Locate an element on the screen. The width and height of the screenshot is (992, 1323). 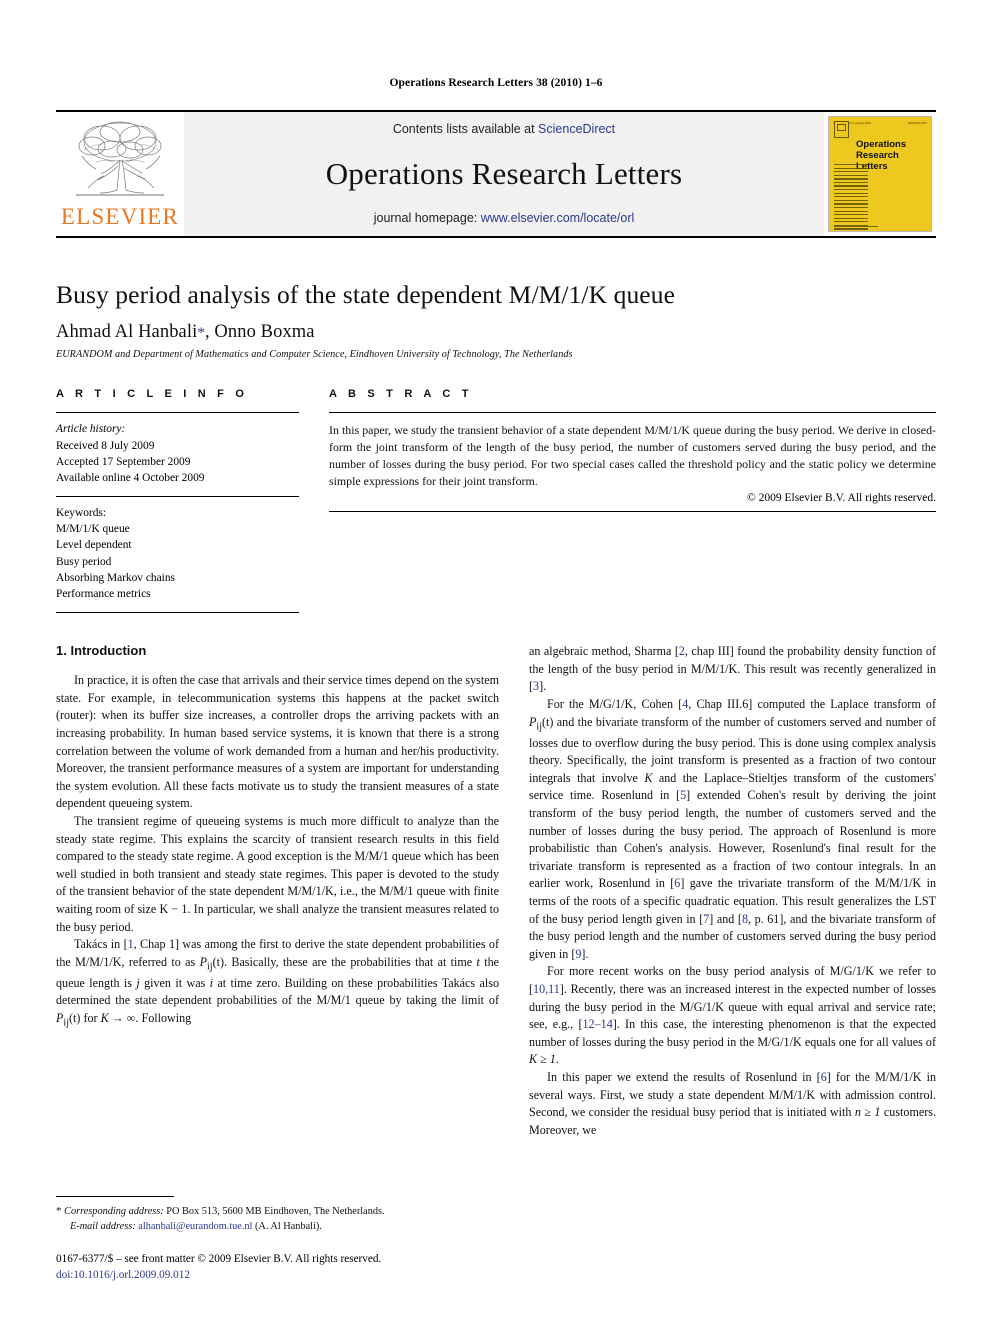
elsevier-logo: ELSEVIER is located at coordinates (120, 174).